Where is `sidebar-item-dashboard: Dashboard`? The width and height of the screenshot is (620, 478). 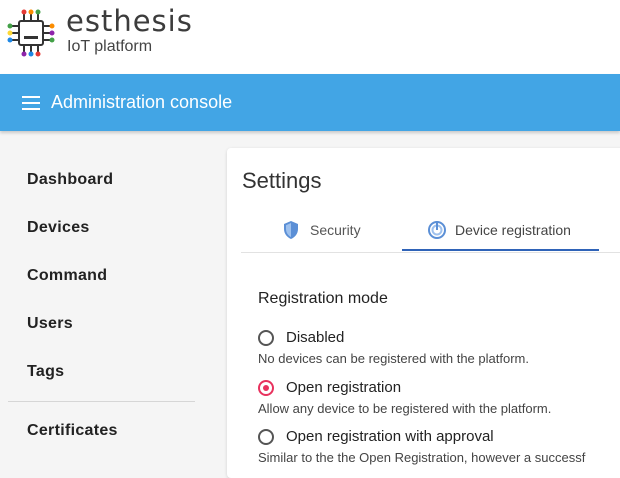 sidebar-item-dashboard: Dashboard is located at coordinates (70, 180).